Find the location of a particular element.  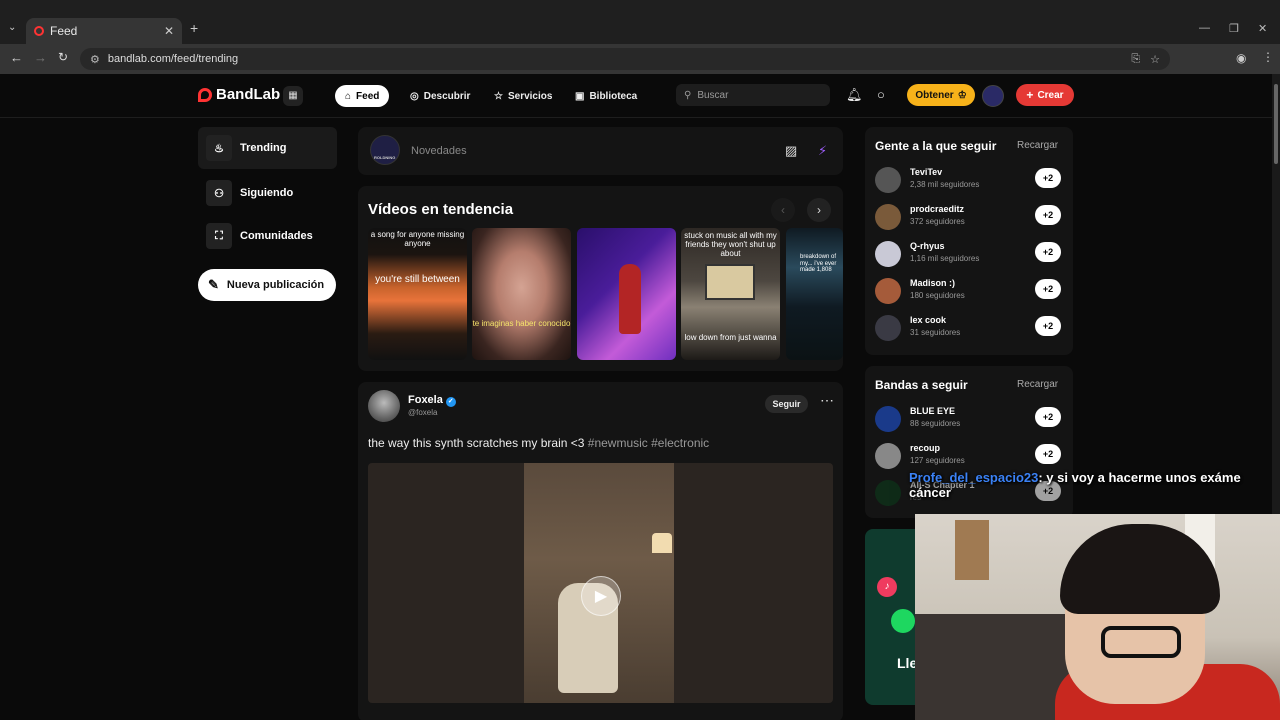

tab-list-chevron-icon: ⌄ is located at coordinates (12, 27).